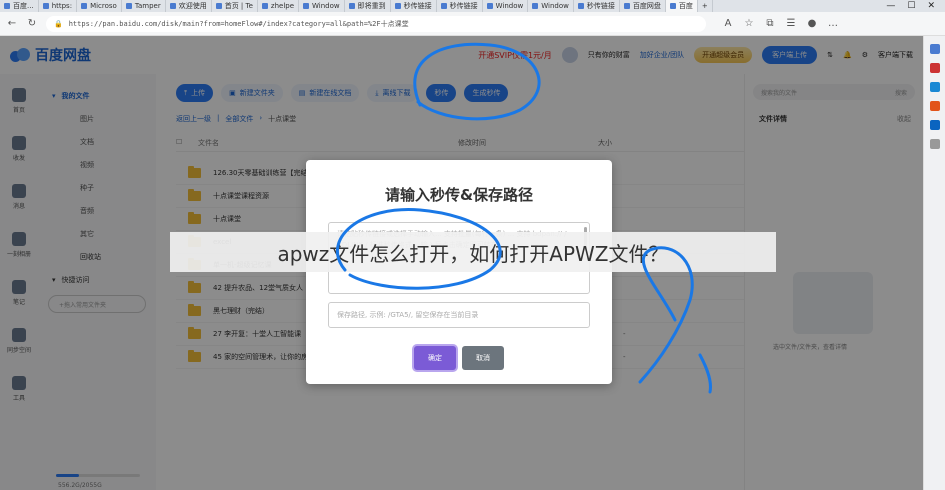 Image resolution: width=945 pixels, height=490 pixels. I want to click on favorite-star-icon: ☆, so click(749, 23).